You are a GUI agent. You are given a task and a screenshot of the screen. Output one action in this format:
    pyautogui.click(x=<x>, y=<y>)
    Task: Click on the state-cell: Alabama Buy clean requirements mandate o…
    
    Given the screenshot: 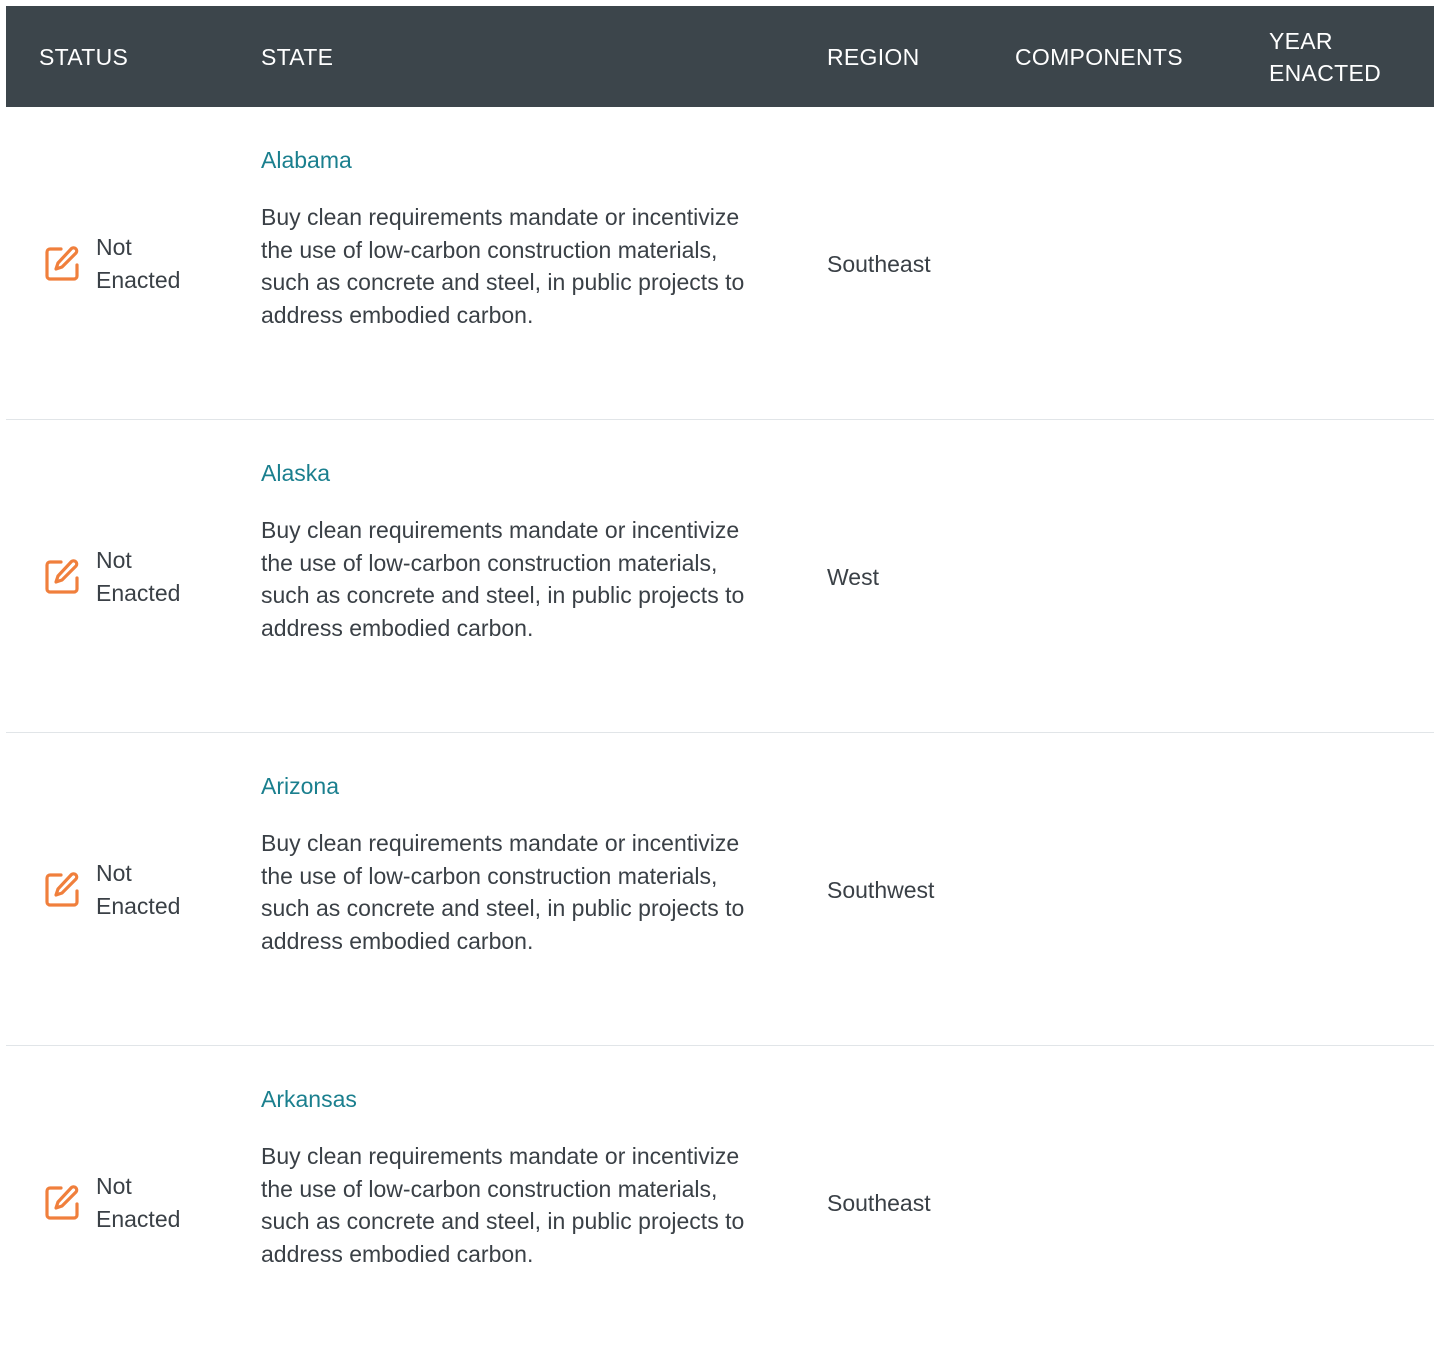 What is the action you would take?
    pyautogui.click(x=511, y=238)
    